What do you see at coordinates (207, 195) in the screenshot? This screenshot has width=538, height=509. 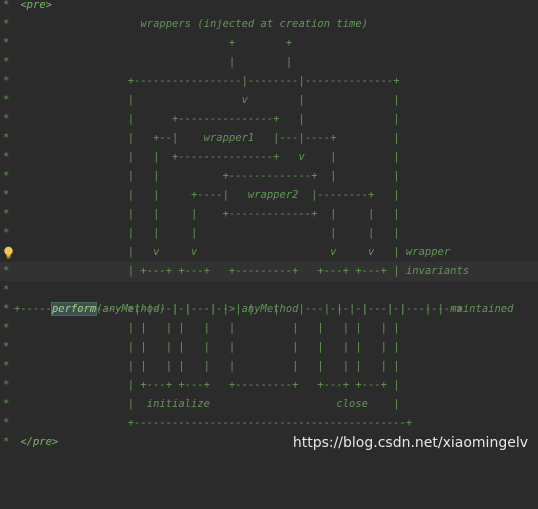 I see `code-text: | | +----| wrapper2 |--------+ |` at bounding box center [207, 195].